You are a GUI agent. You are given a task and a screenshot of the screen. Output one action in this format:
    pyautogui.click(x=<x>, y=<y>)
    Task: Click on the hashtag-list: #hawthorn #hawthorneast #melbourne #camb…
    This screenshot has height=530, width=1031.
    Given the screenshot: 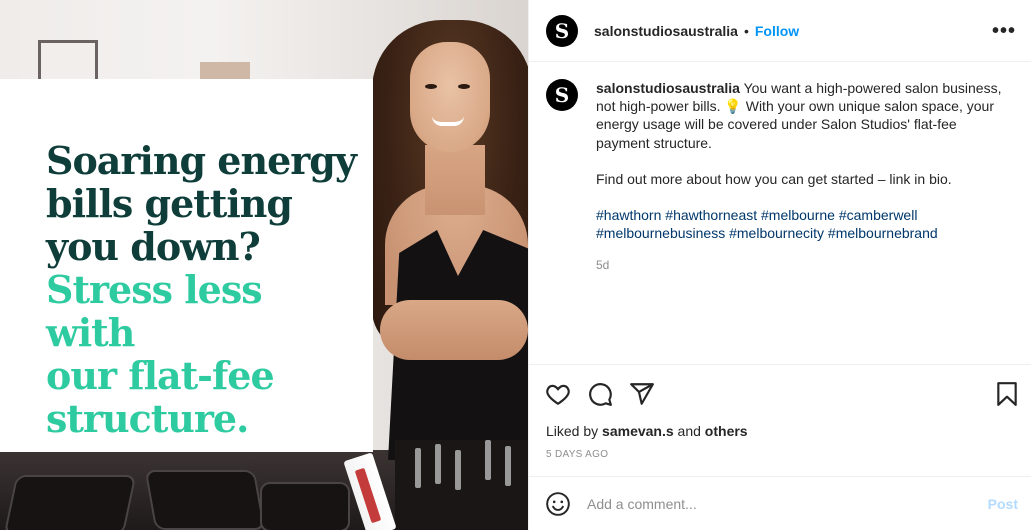 What is the action you would take?
    pyautogui.click(x=800, y=224)
    